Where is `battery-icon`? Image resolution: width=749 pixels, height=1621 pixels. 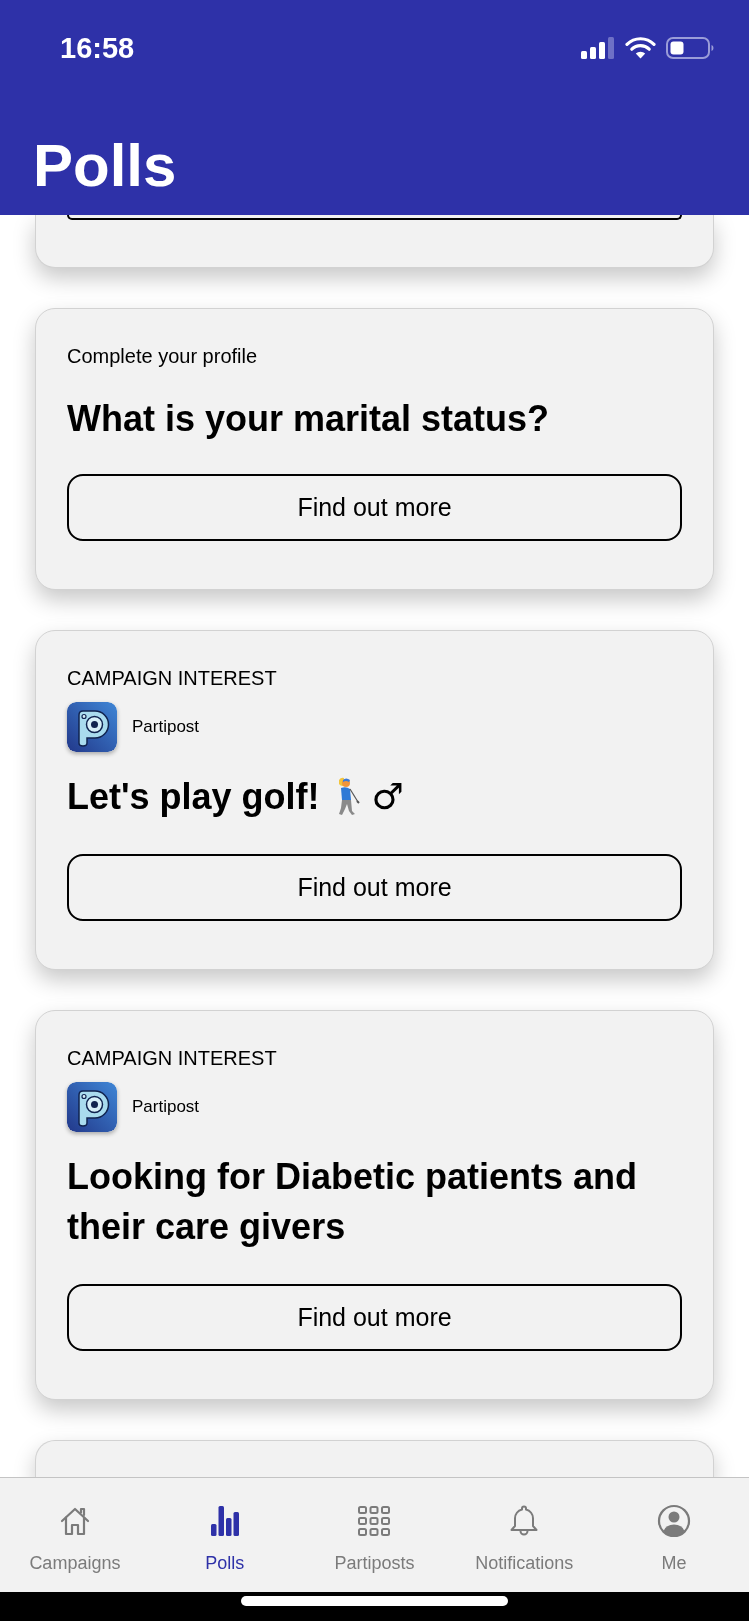 battery-icon is located at coordinates (690, 48).